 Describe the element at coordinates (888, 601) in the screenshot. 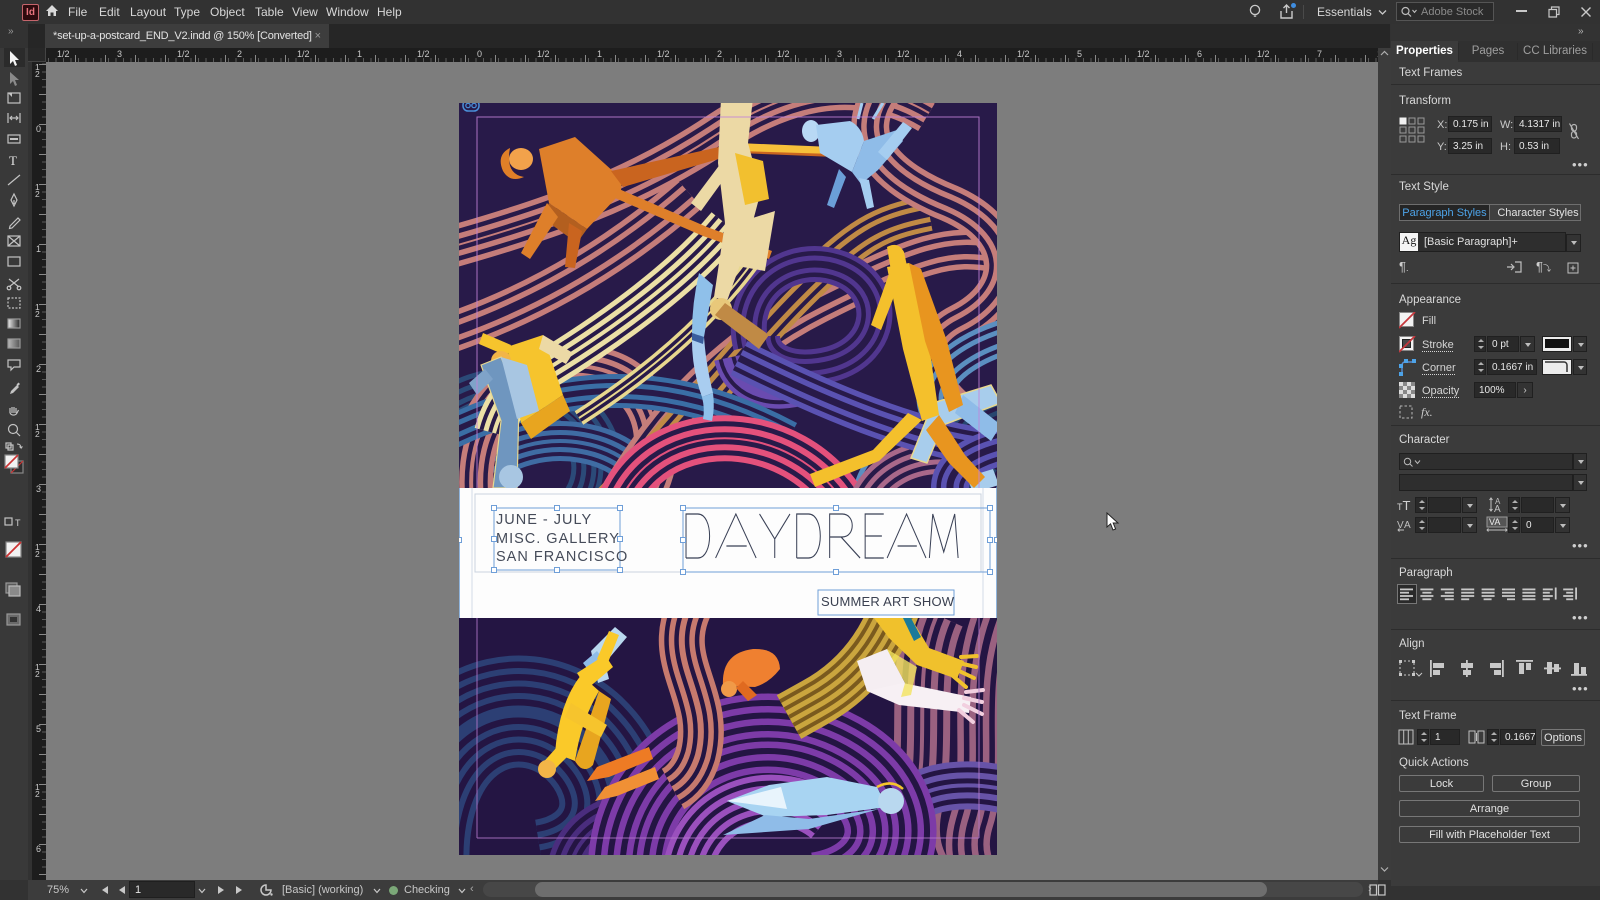

I see `svg-text: SUMMER ART SHOW` at that location.